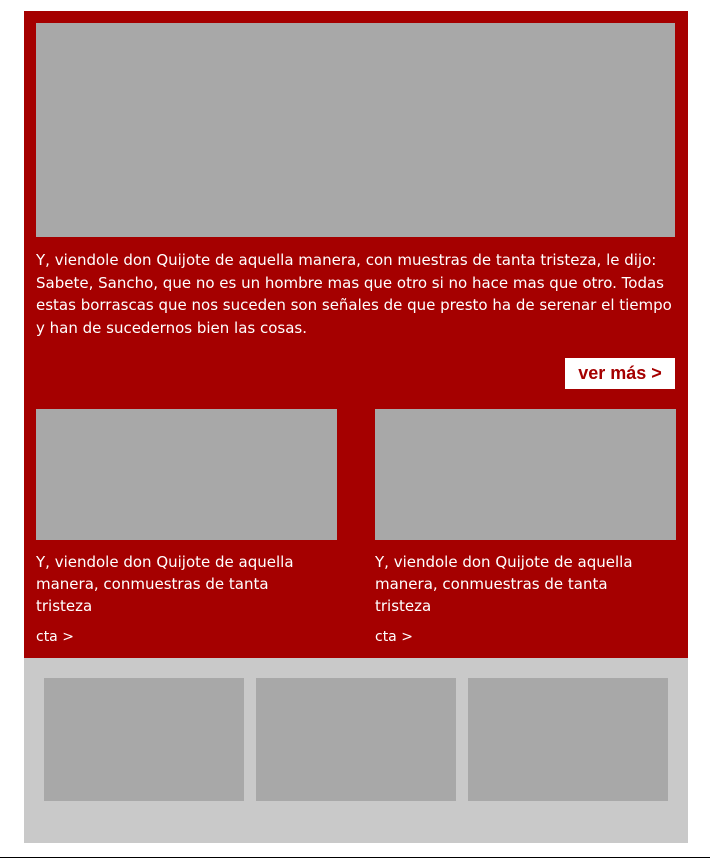  Describe the element at coordinates (355, 857) in the screenshot. I see `page-divider` at that location.